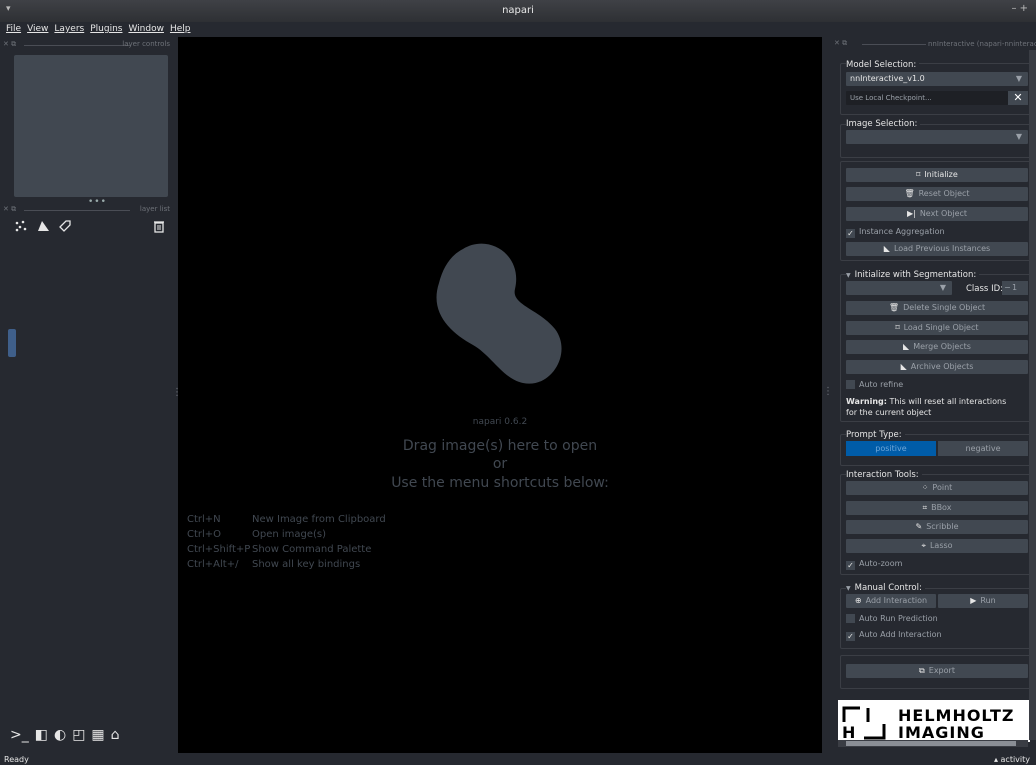  I want to click on segmentation-select: ▼, so click(899, 288).